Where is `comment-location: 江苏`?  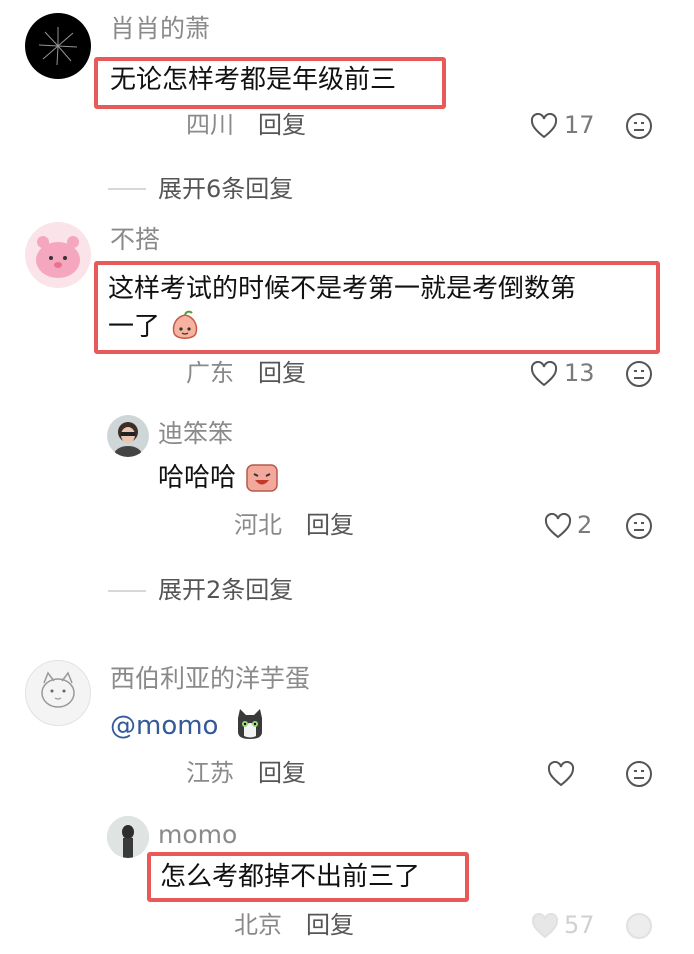 comment-location: 江苏 is located at coordinates (210, 773).